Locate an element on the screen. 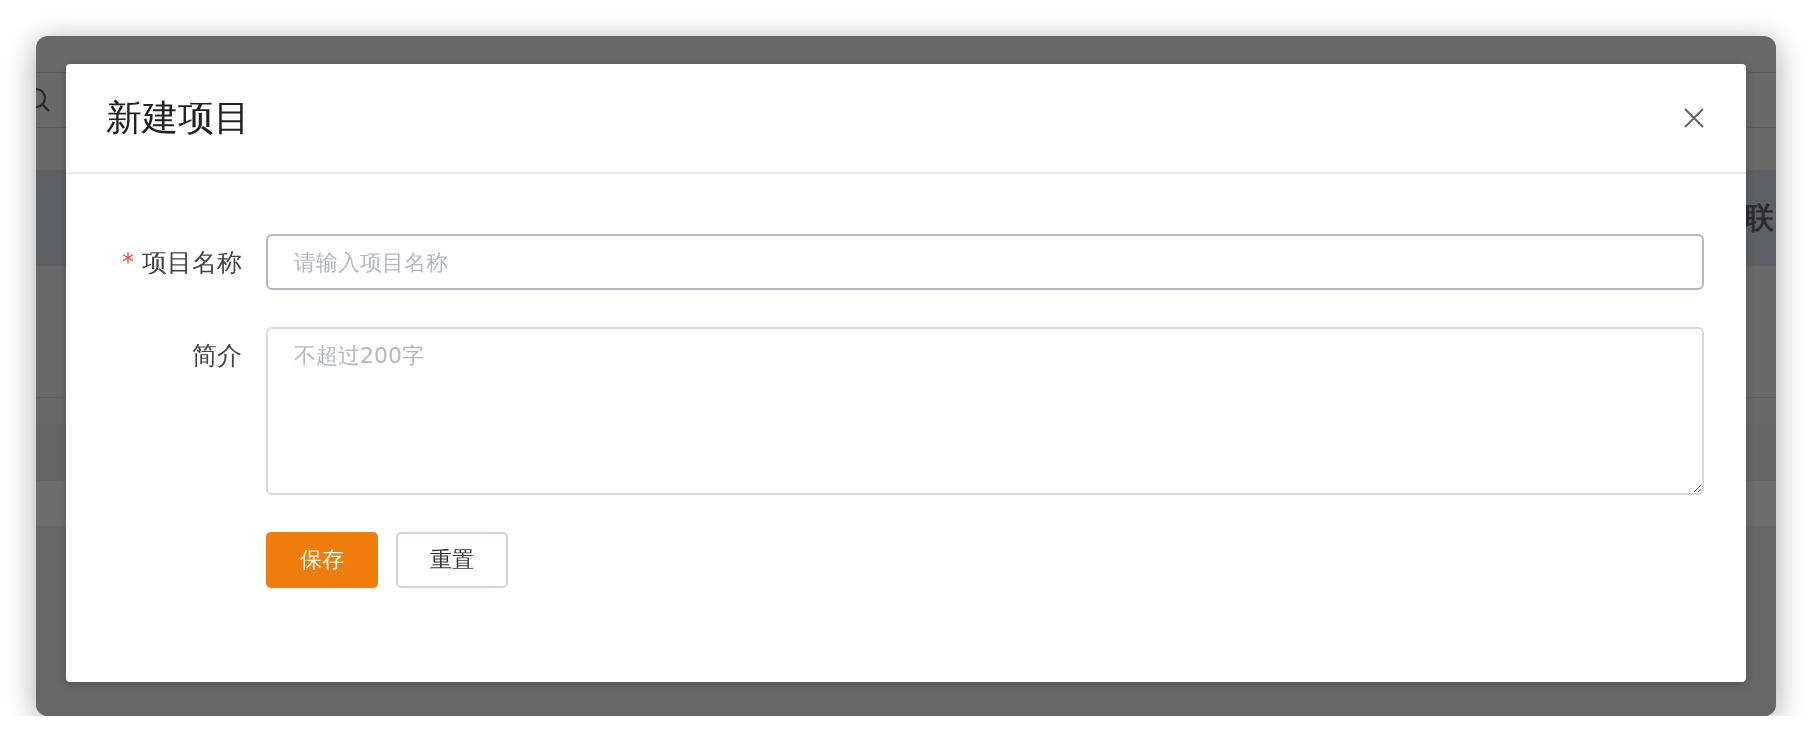 The height and width of the screenshot is (752, 1812). reset-button: 重置 is located at coordinates (452, 560).